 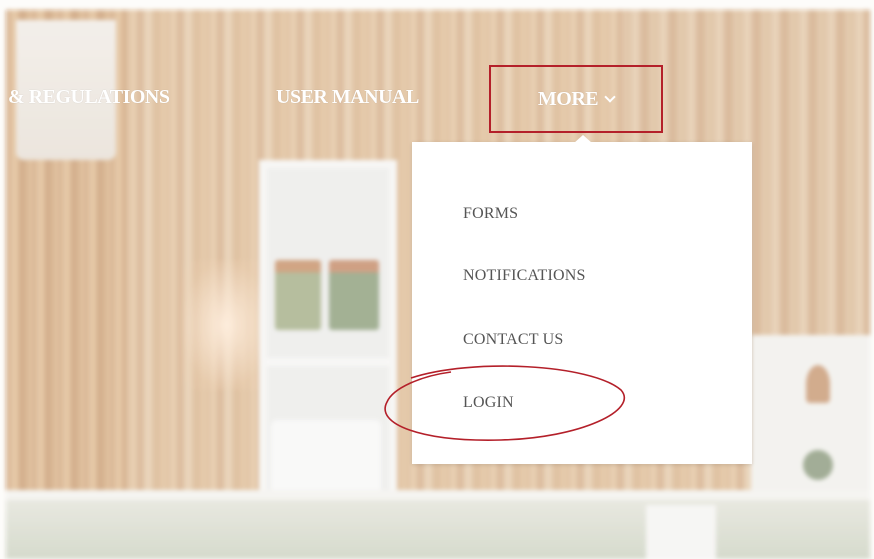 What do you see at coordinates (513, 340) in the screenshot?
I see `menu-item-contact-us: CONTACT US` at bounding box center [513, 340].